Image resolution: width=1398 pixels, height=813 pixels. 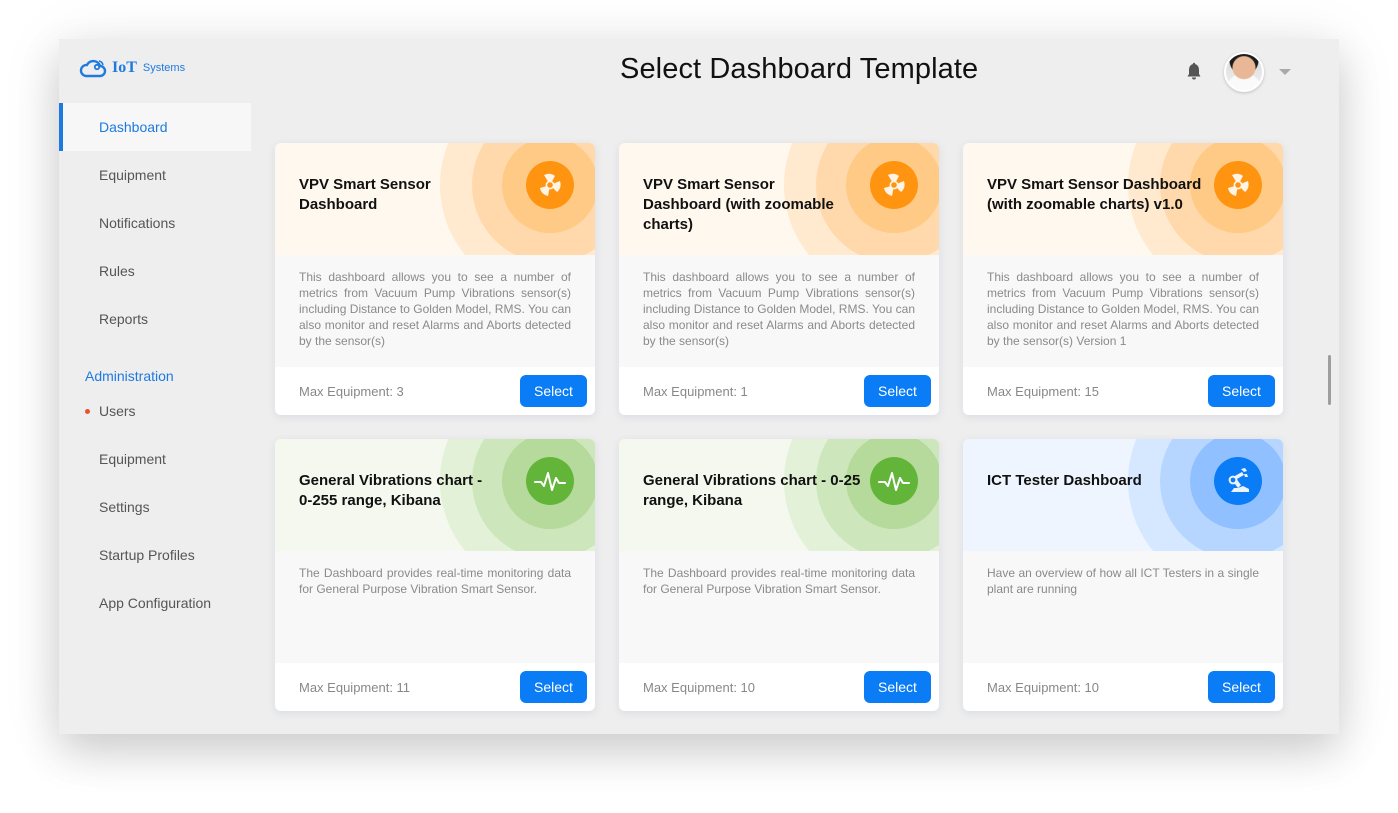 I want to click on page-title-text: Select Dashboard Template, so click(x=799, y=69).